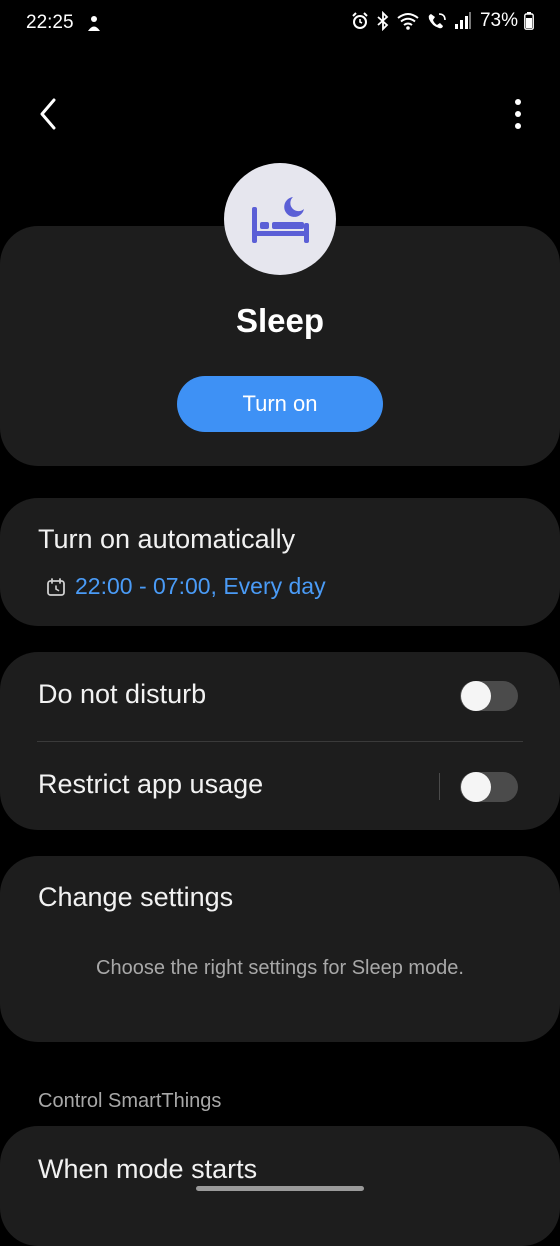 The height and width of the screenshot is (1246, 560). Describe the element at coordinates (498, 20) in the screenshot. I see `battery-percentage: 73%` at that location.